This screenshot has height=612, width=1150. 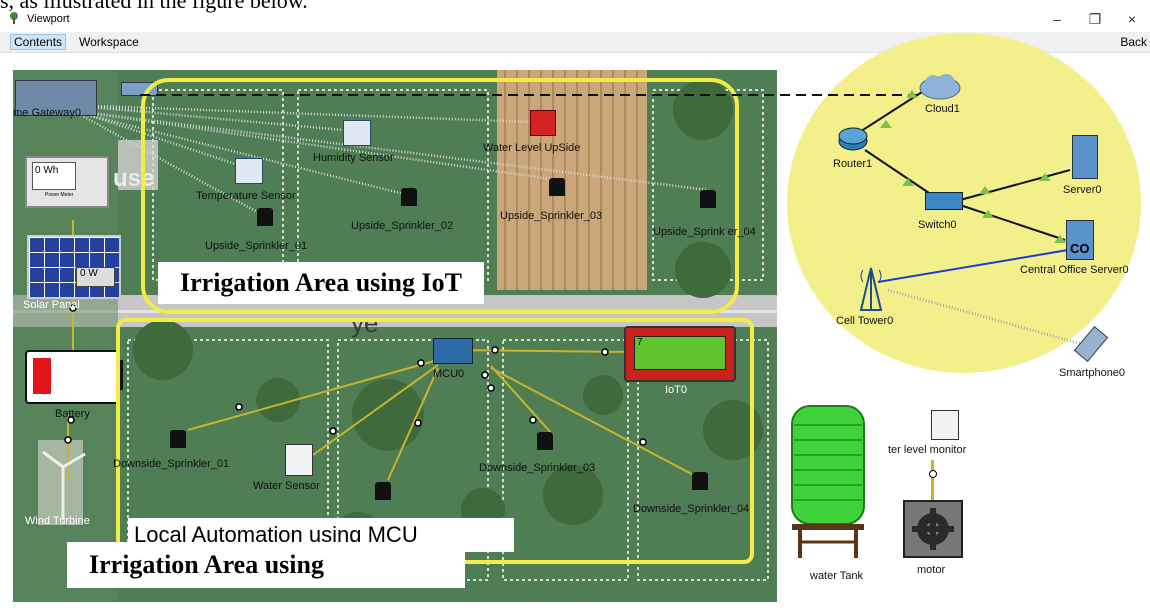 I want to click on server-label: Server0, so click(x=1082, y=190).